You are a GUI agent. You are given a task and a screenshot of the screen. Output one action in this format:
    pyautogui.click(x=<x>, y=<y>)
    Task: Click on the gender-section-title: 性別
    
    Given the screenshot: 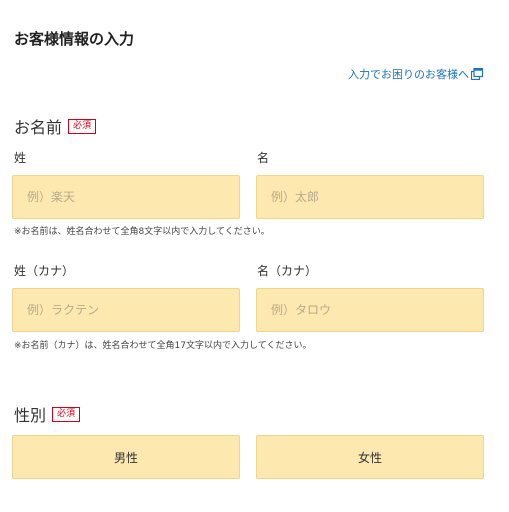 What is the action you would take?
    pyautogui.click(x=30, y=415)
    